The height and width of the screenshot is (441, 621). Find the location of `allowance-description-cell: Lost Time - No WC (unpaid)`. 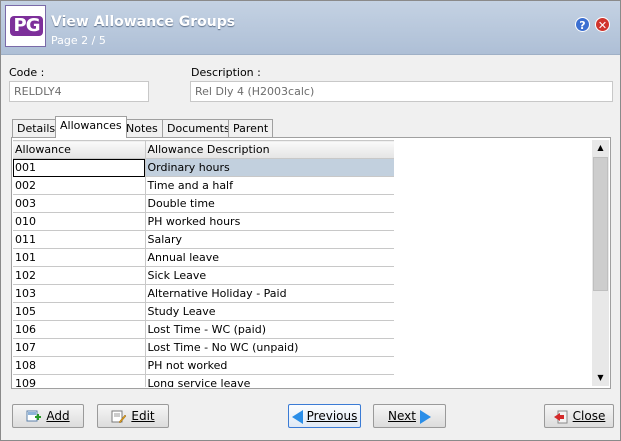

allowance-description-cell: Lost Time - No WC (unpaid) is located at coordinates (269, 347).